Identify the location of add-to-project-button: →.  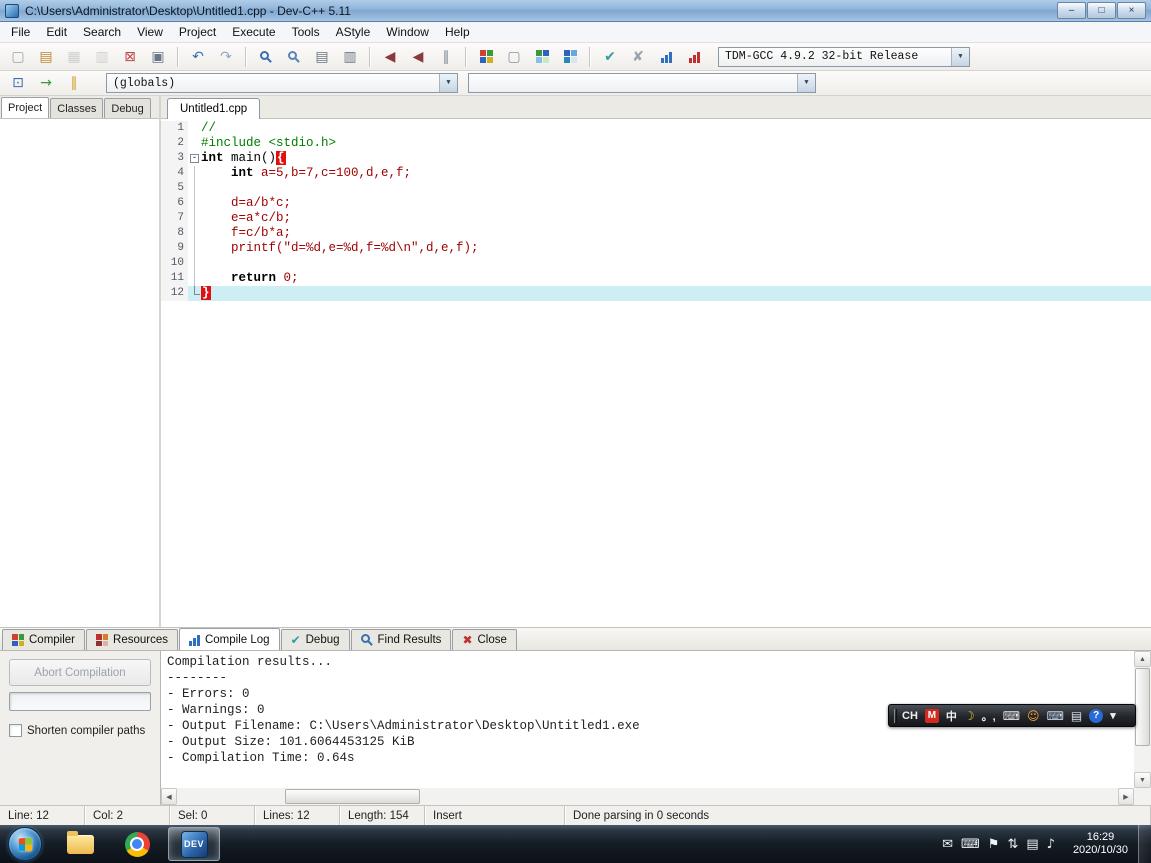
(46, 83).